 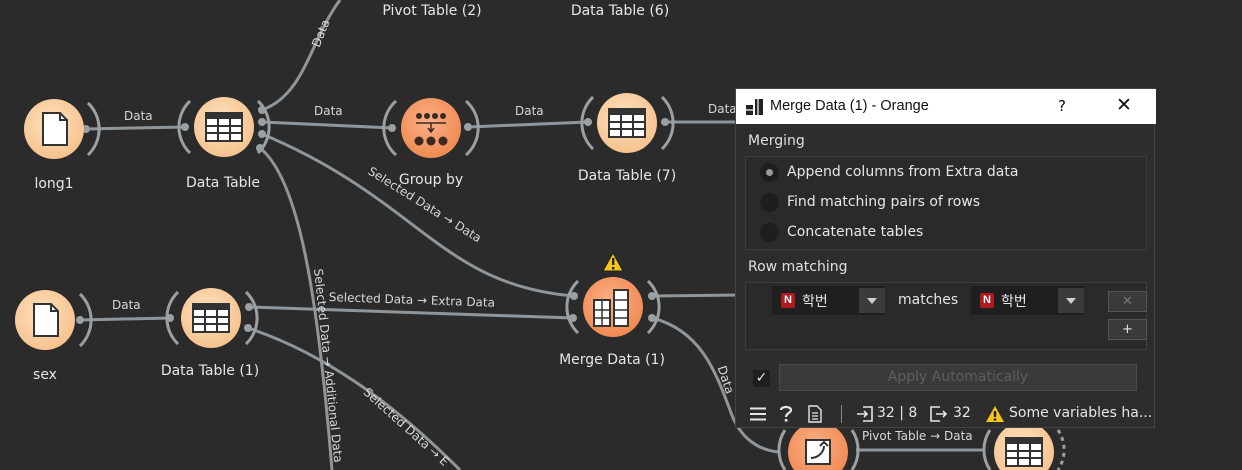 What do you see at coordinates (754, 107) in the screenshot?
I see `merge-data-icon` at bounding box center [754, 107].